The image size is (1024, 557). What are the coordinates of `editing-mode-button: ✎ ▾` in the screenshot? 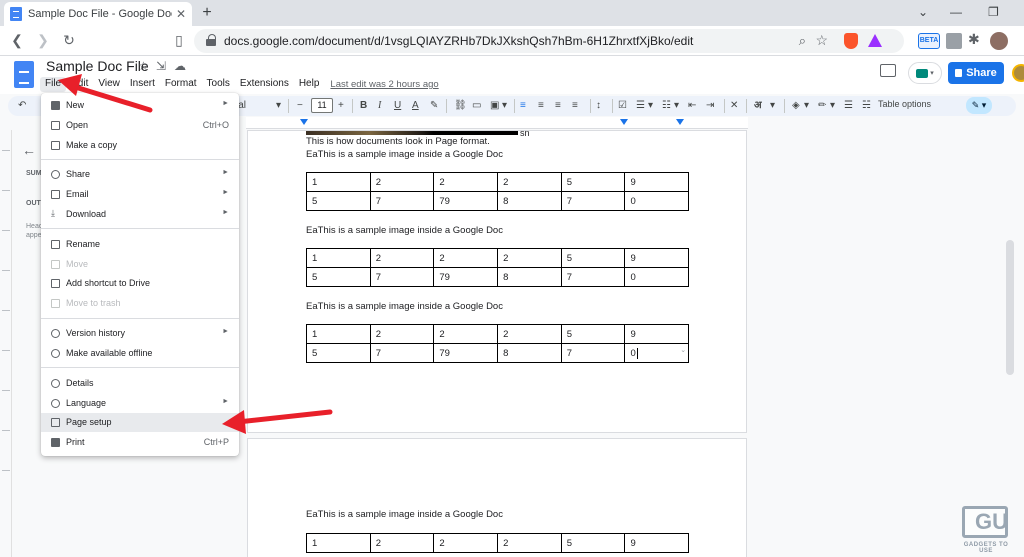 It's located at (979, 105).